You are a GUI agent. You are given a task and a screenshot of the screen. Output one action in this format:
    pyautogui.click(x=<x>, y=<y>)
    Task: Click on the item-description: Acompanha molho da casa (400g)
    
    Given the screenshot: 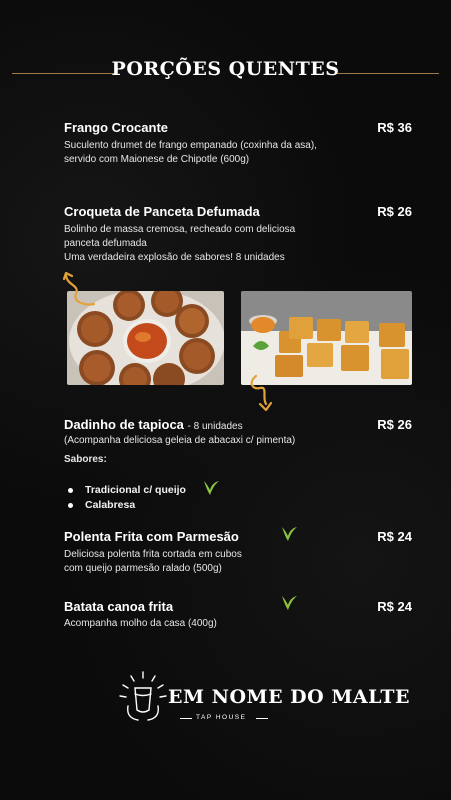 What is the action you would take?
    pyautogui.click(x=140, y=624)
    